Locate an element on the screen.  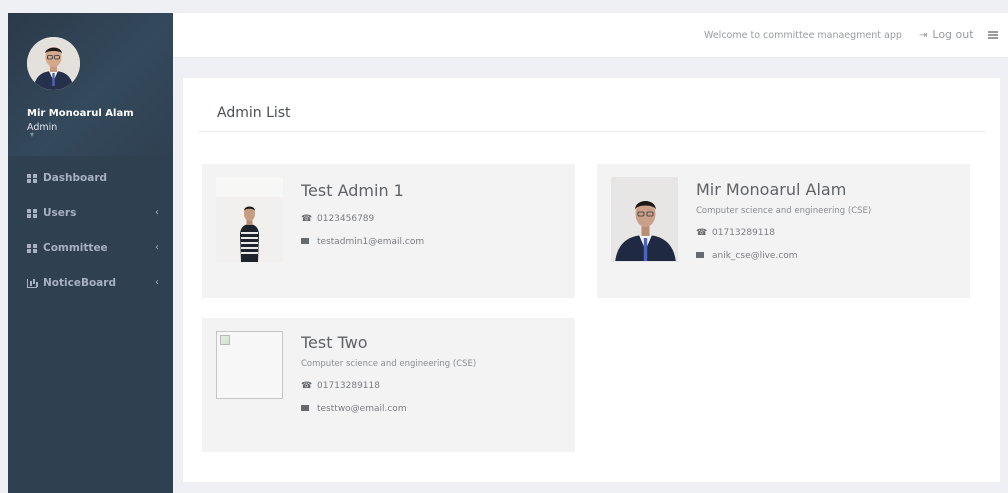
sidebar-item-noticeboard: NoticeBoard ‹ is located at coordinates (90, 283).